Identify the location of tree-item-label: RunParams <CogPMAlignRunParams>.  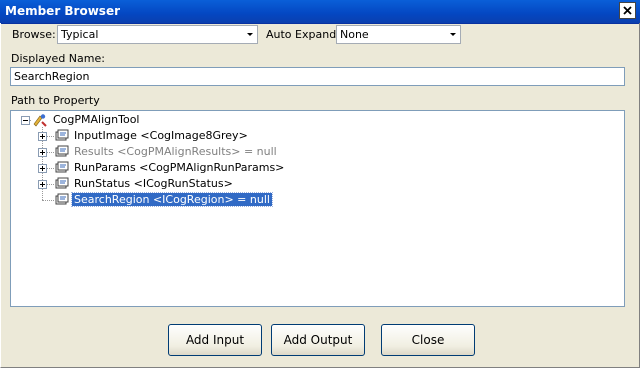
(179, 167).